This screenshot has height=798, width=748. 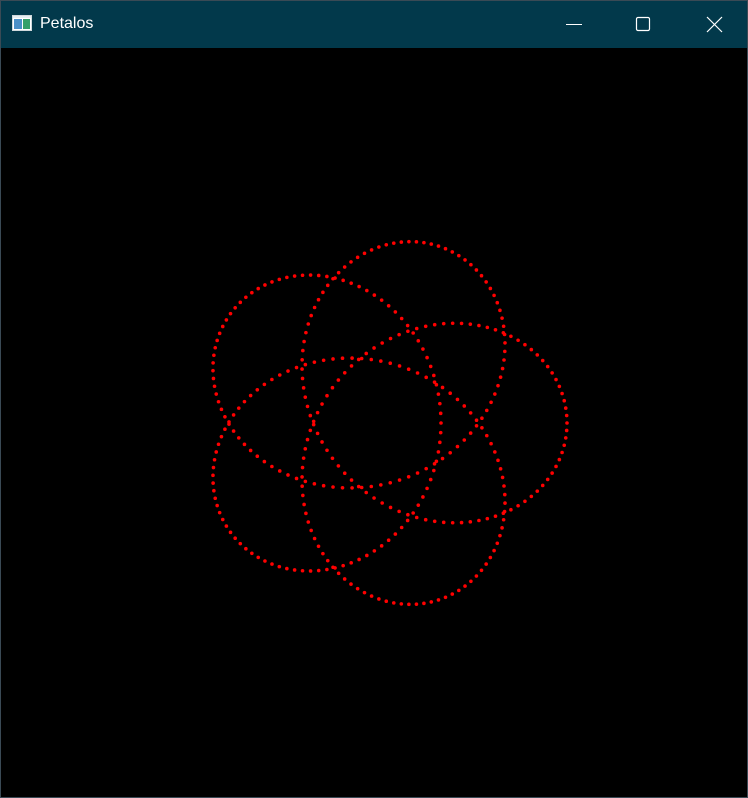 I want to click on window-title: Petalos, so click(x=67, y=23).